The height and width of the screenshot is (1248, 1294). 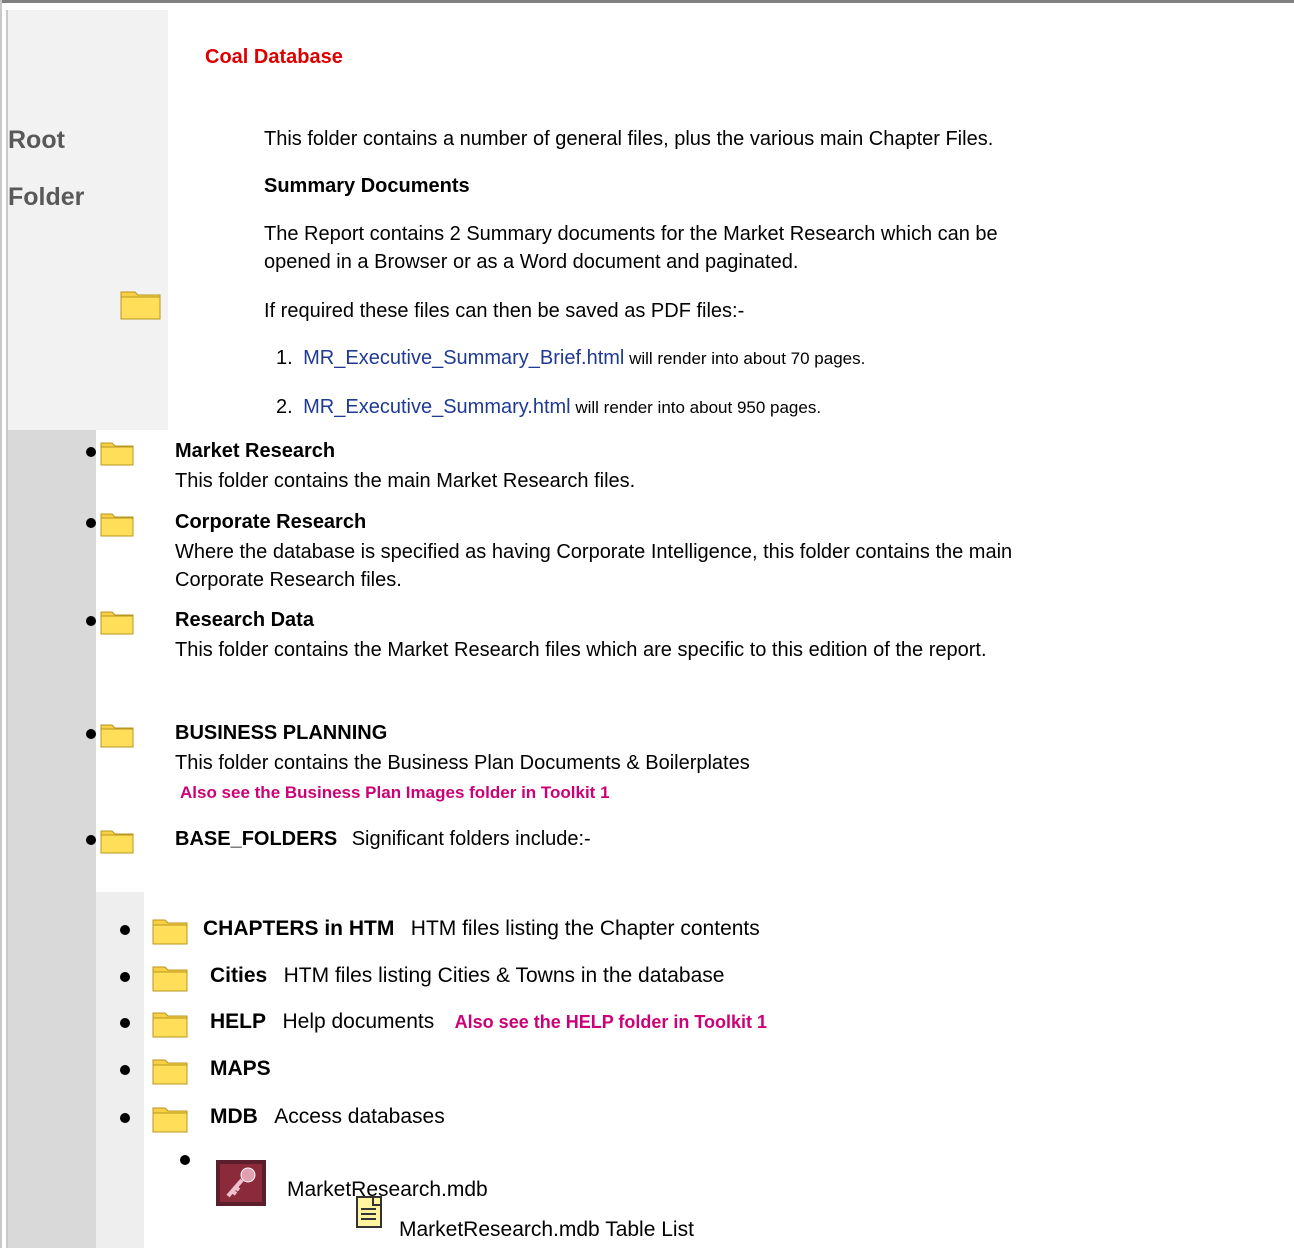 I want to click on subfolder-description: Help documents, so click(x=358, y=1021).